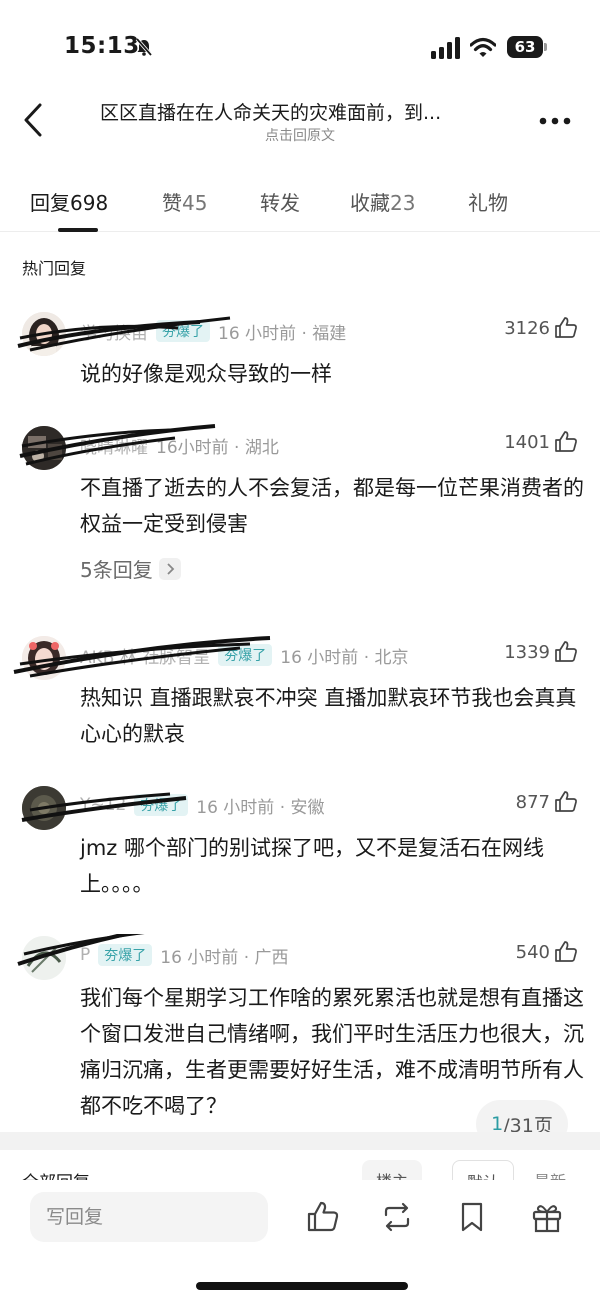  Describe the element at coordinates (114, 331) in the screenshot. I see `username: 学习换亩` at that location.